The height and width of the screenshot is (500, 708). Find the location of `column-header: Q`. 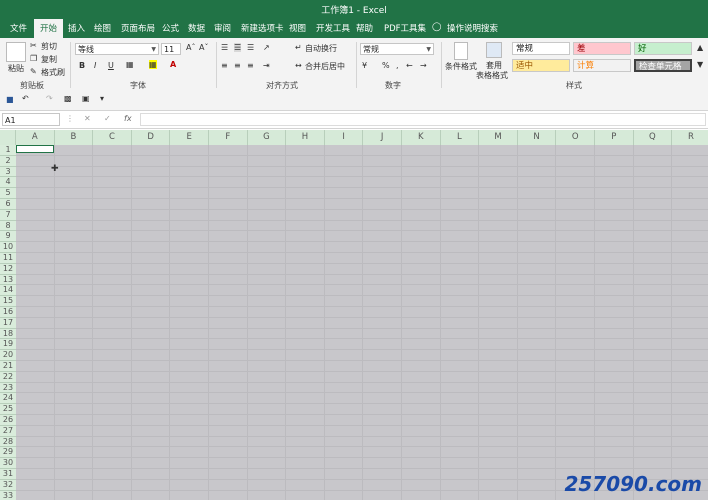

column-header: Q is located at coordinates (653, 137).